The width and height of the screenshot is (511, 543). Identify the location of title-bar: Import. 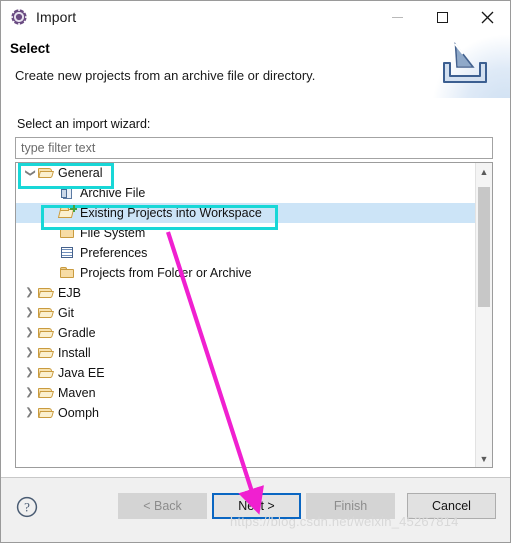
(255, 17).